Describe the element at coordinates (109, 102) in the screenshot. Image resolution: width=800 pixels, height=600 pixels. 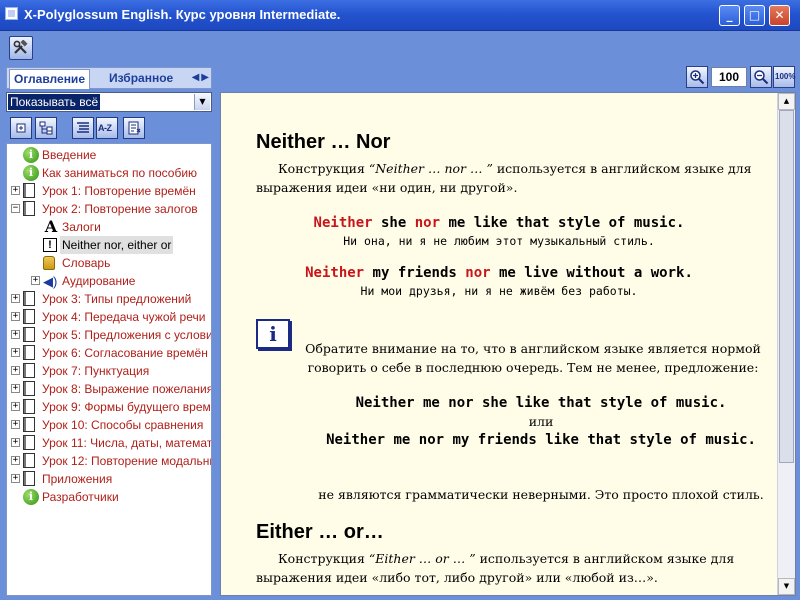
I see `filter-dropdown: Показывать всё ▼` at that location.